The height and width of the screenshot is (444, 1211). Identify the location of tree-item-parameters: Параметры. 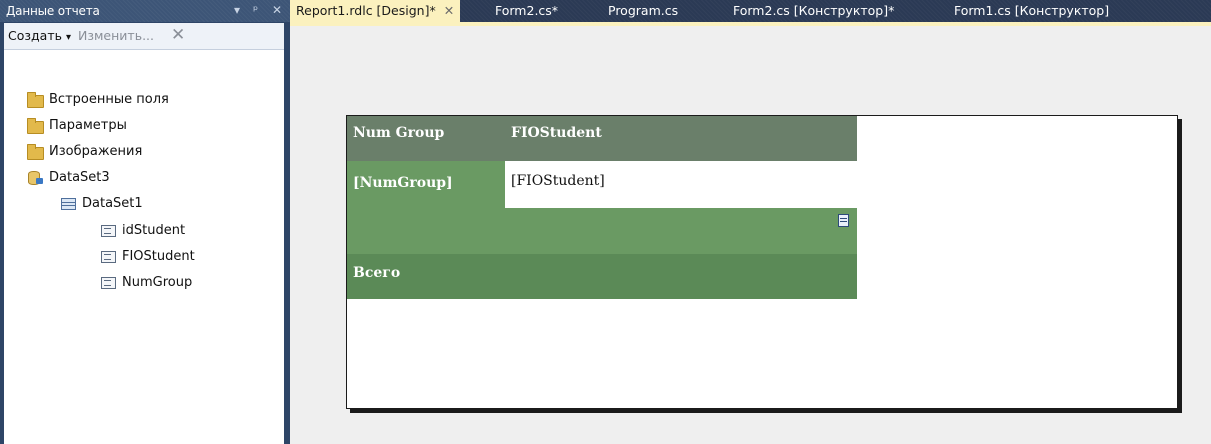
(77, 125).